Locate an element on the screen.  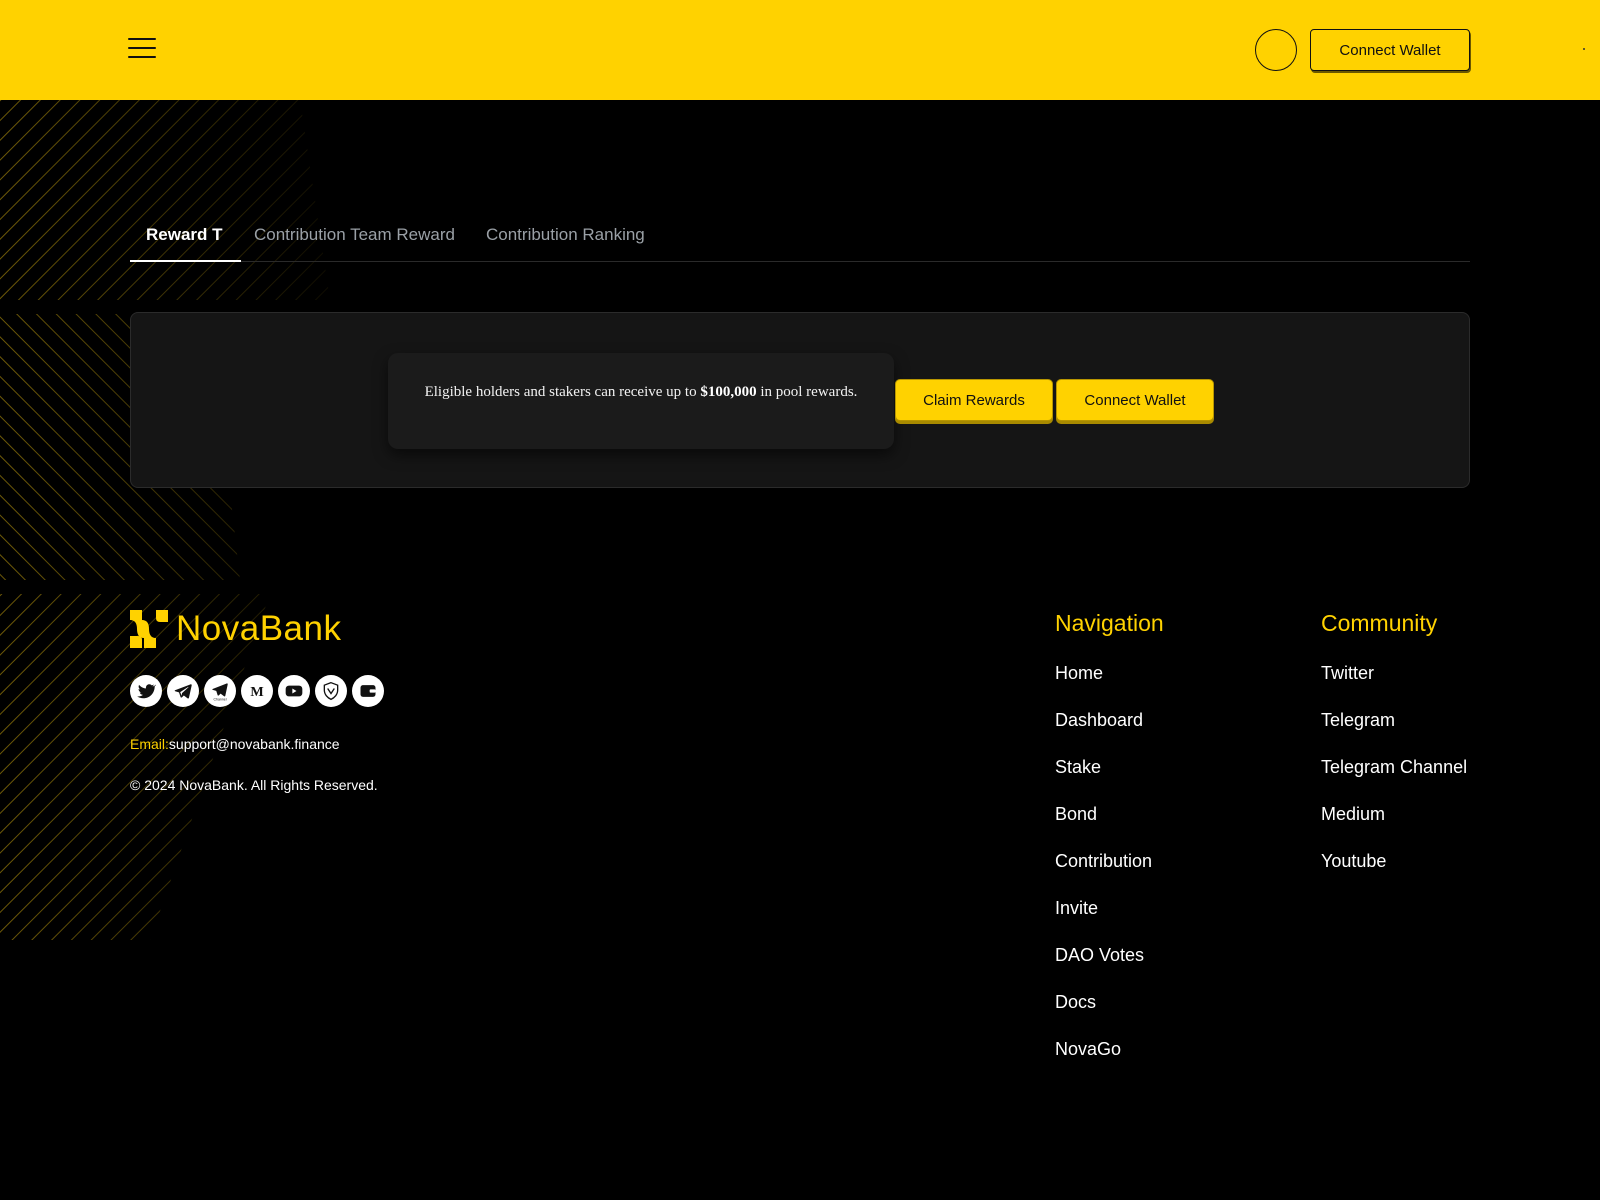
community-link-telegram-channel: Telegram Channel is located at coordinates (1394, 779).